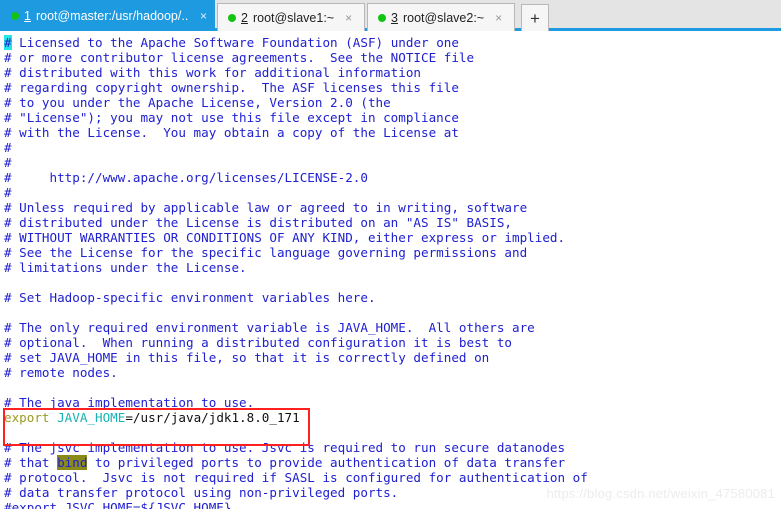  Describe the element at coordinates (61, 372) in the screenshot. I see `terminal-line: # remote nodes.` at that location.